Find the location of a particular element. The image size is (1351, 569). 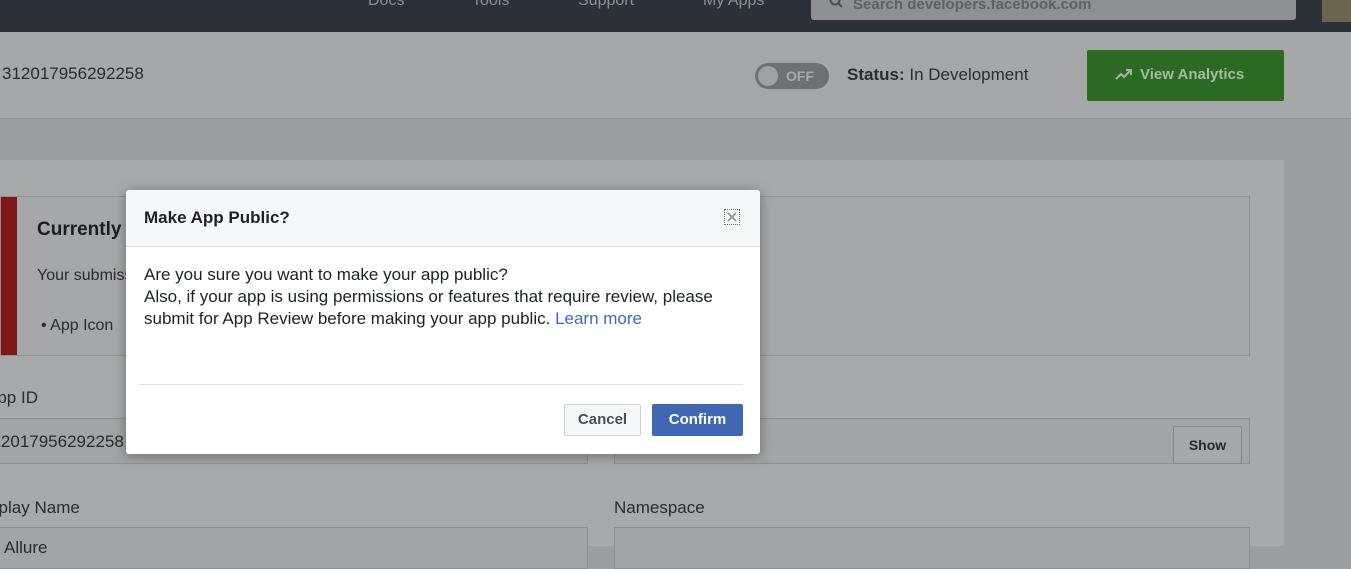

nav-tools-link: Tools is located at coordinates (490, 5).